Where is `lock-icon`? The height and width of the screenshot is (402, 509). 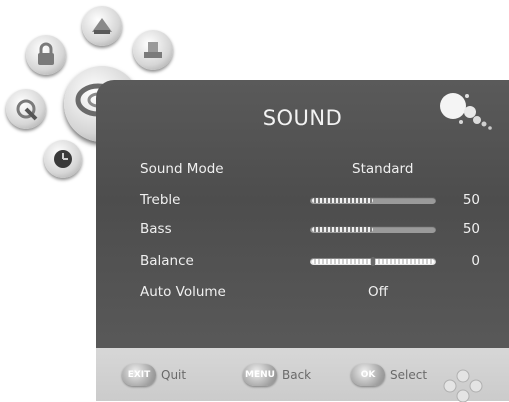 lock-icon is located at coordinates (46, 55).